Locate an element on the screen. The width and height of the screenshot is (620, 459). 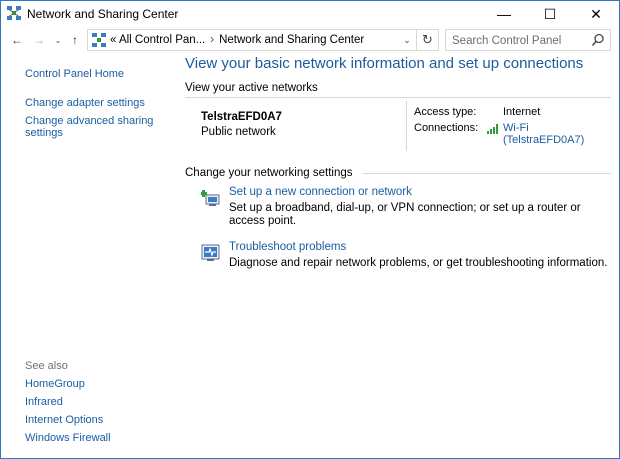
change-networking-settings-label: Change your networking settings is located at coordinates (269, 173).